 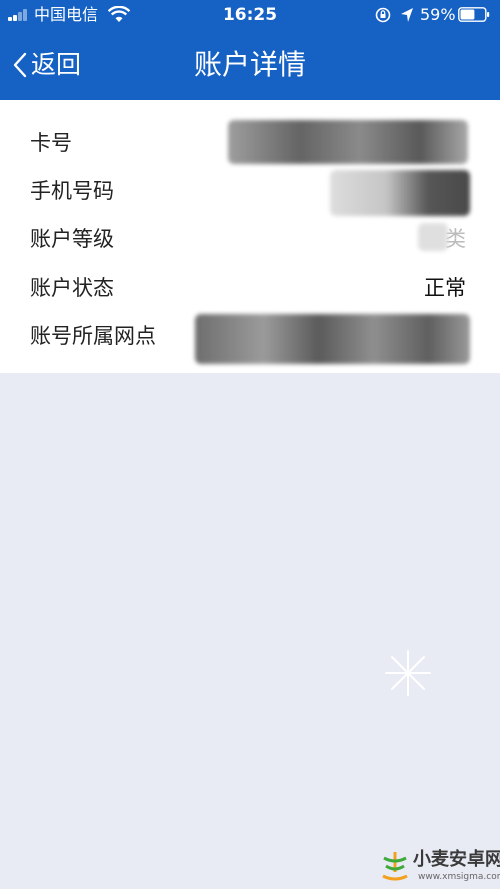 I want to click on detail-value: 正常, so click(x=445, y=288).